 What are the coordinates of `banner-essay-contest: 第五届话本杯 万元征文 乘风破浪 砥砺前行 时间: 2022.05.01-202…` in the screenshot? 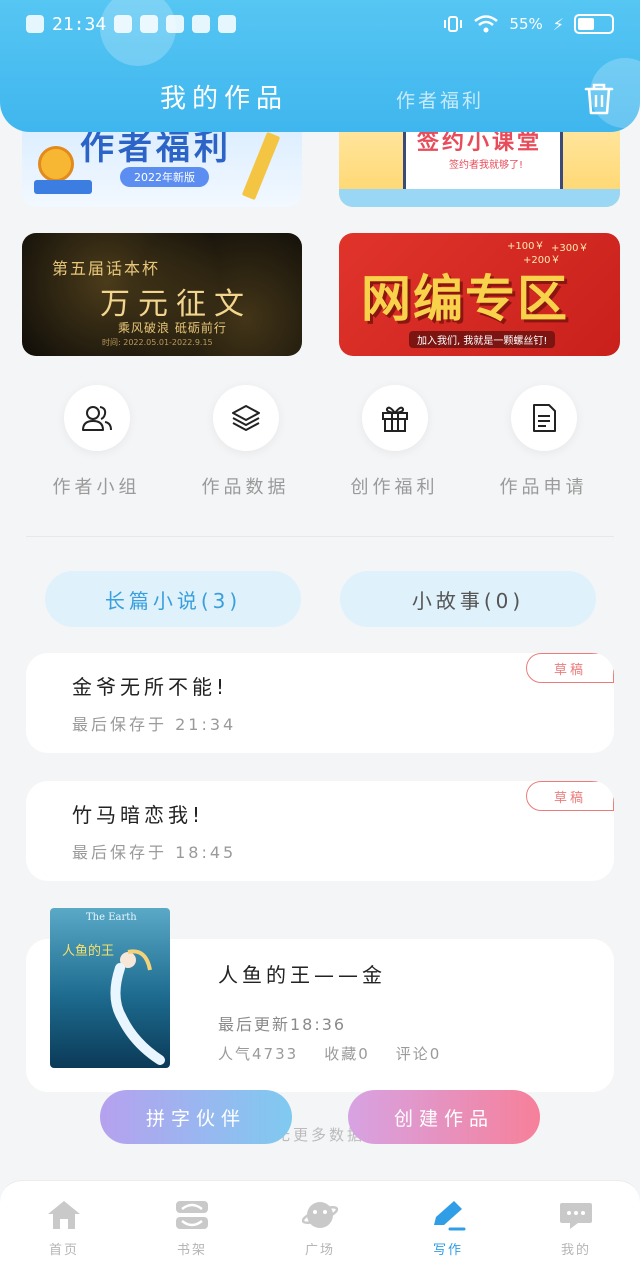 It's located at (162, 294).